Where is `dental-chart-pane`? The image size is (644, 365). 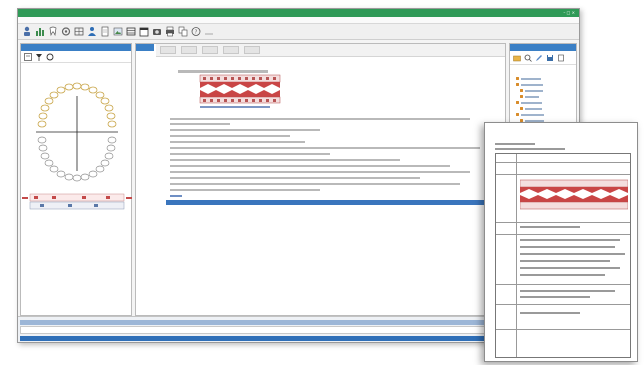 dental-chart-pane is located at coordinates (76, 179).